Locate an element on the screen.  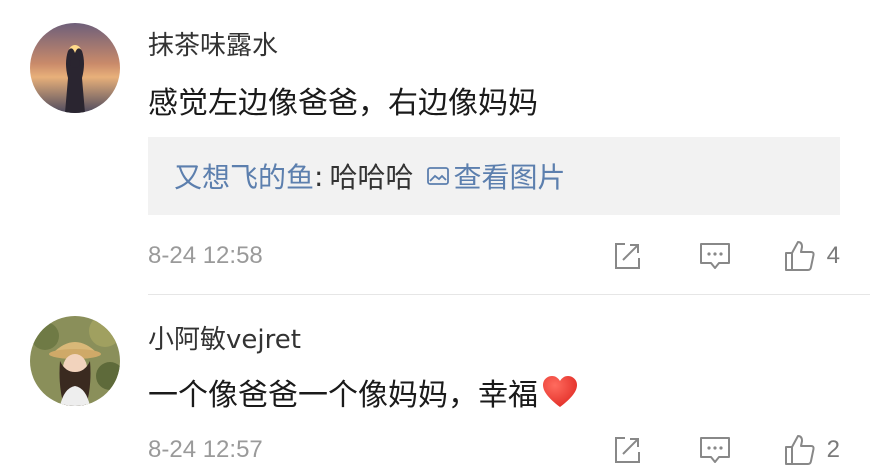
username: 抹茶味露水 is located at coordinates (213, 43).